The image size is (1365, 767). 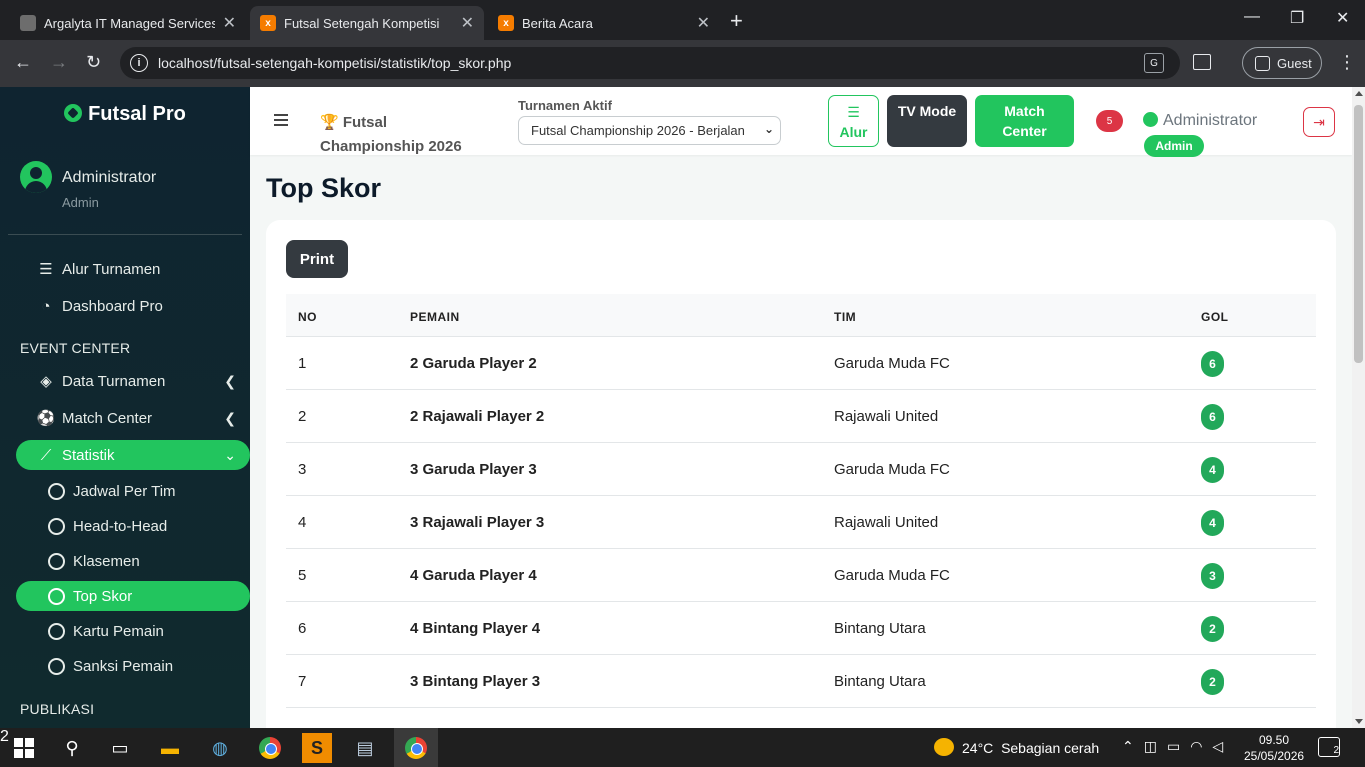 What do you see at coordinates (133, 306) in the screenshot?
I see `sidebar-item-dashboard-pro: ◔ Dashboard Pro` at bounding box center [133, 306].